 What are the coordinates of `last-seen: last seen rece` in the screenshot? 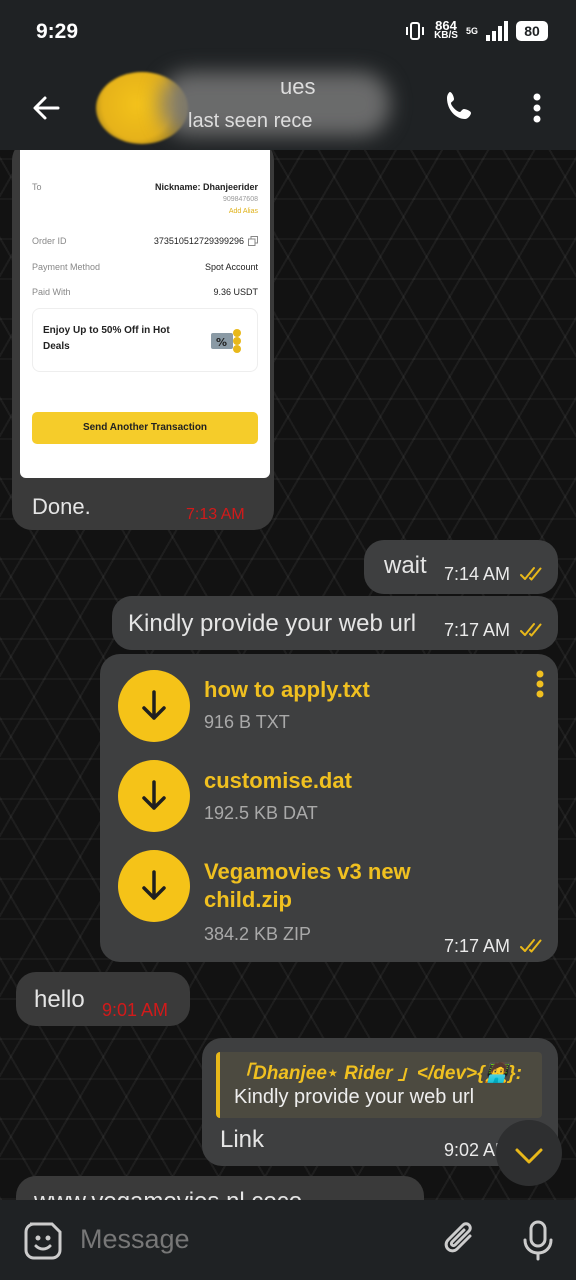 It's located at (250, 121).